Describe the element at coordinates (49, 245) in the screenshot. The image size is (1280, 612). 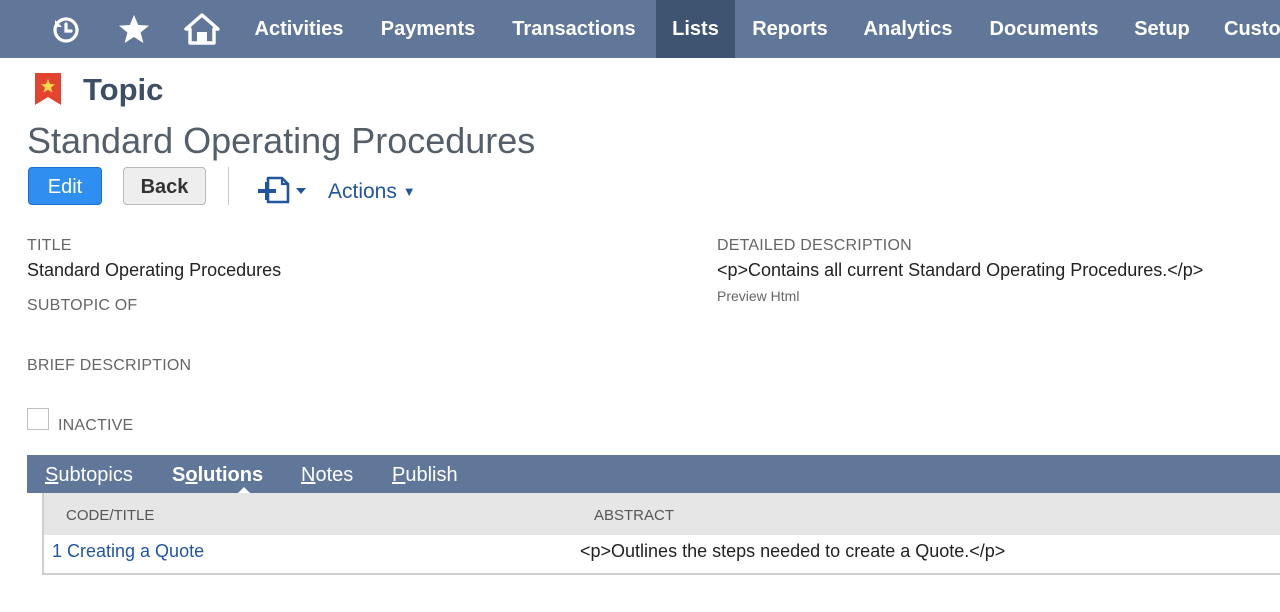
I see `title-field-label: TITLE` at that location.